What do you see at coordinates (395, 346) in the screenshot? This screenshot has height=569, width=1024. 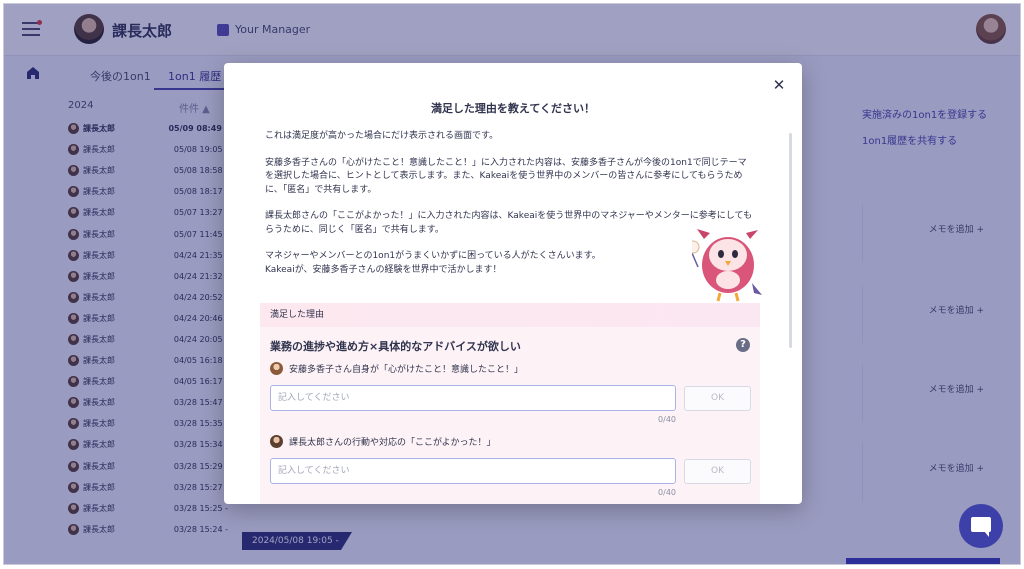 I see `reason-heading: 業務の進捗や進め方×具体的なアドバイスが欲しい` at bounding box center [395, 346].